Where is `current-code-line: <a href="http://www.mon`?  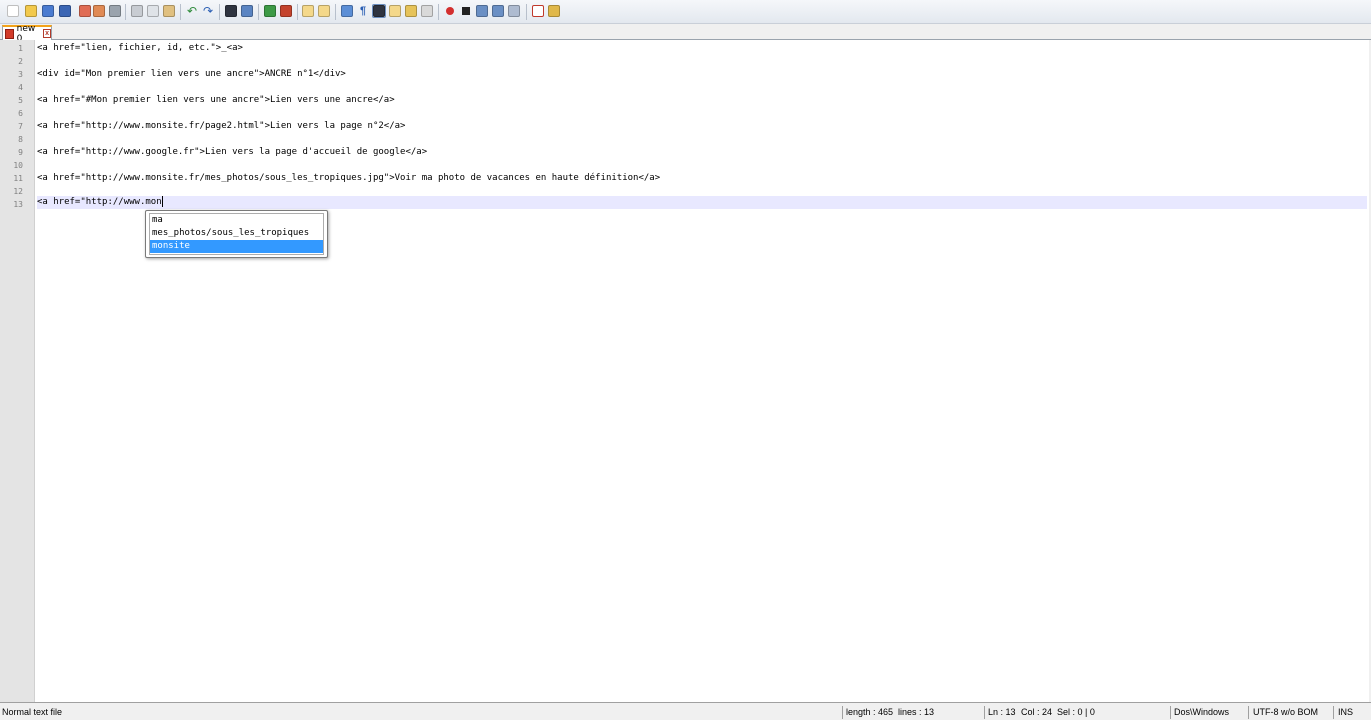
current-code-line: <a href="http://www.mon is located at coordinates (702, 202).